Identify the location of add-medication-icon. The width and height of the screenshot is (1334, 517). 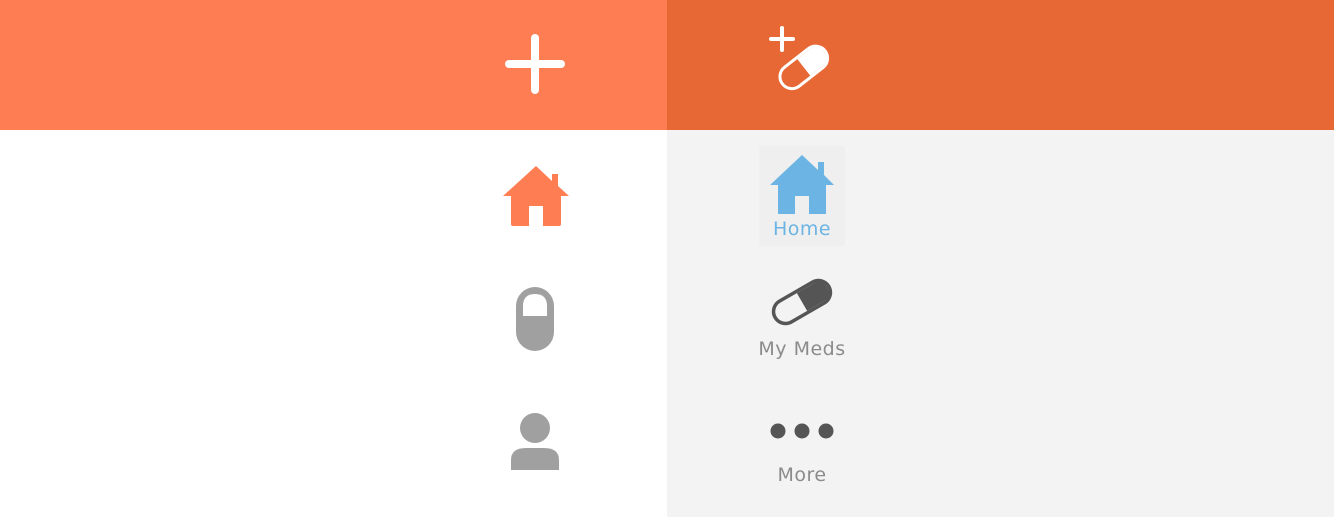
(799, 58).